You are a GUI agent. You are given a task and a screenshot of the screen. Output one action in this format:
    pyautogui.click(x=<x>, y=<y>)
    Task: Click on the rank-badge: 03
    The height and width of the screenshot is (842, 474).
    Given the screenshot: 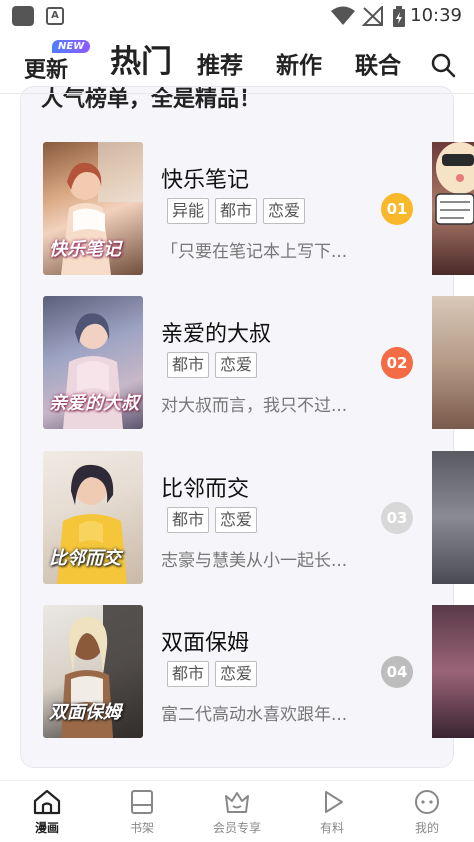 What is the action you would take?
    pyautogui.click(x=397, y=518)
    